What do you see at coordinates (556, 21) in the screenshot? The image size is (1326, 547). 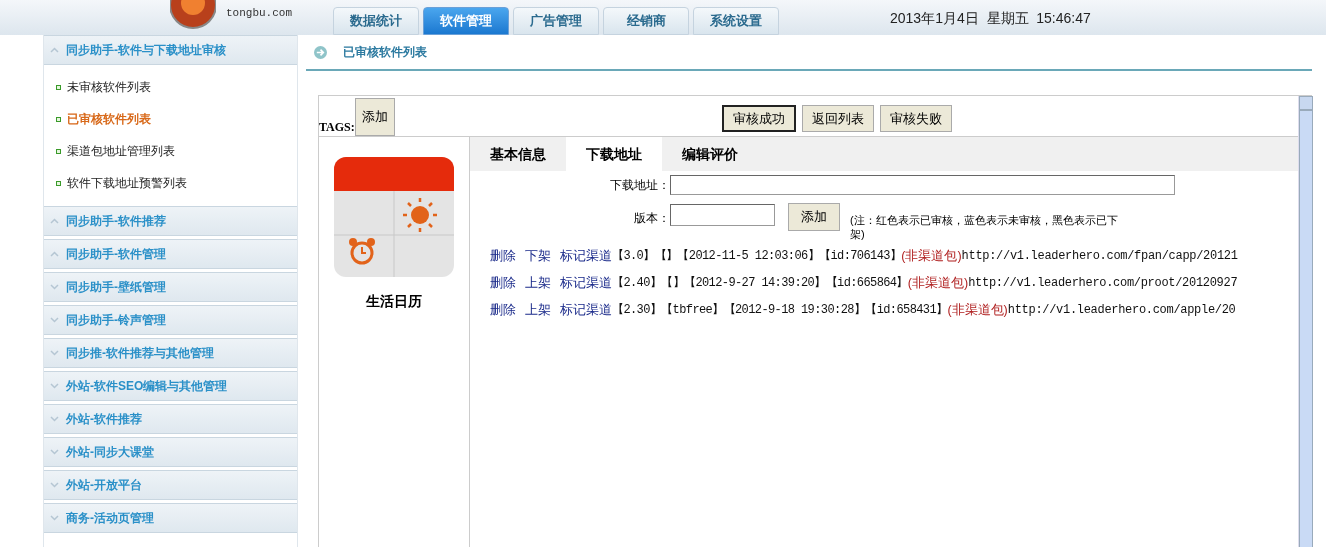 I see `nav-tab: 广告管理` at bounding box center [556, 21].